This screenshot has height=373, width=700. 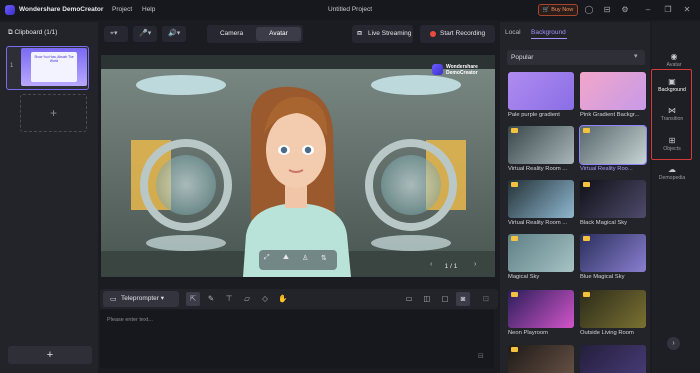 I want to click on watermark-logo-icon, so click(x=437, y=69).